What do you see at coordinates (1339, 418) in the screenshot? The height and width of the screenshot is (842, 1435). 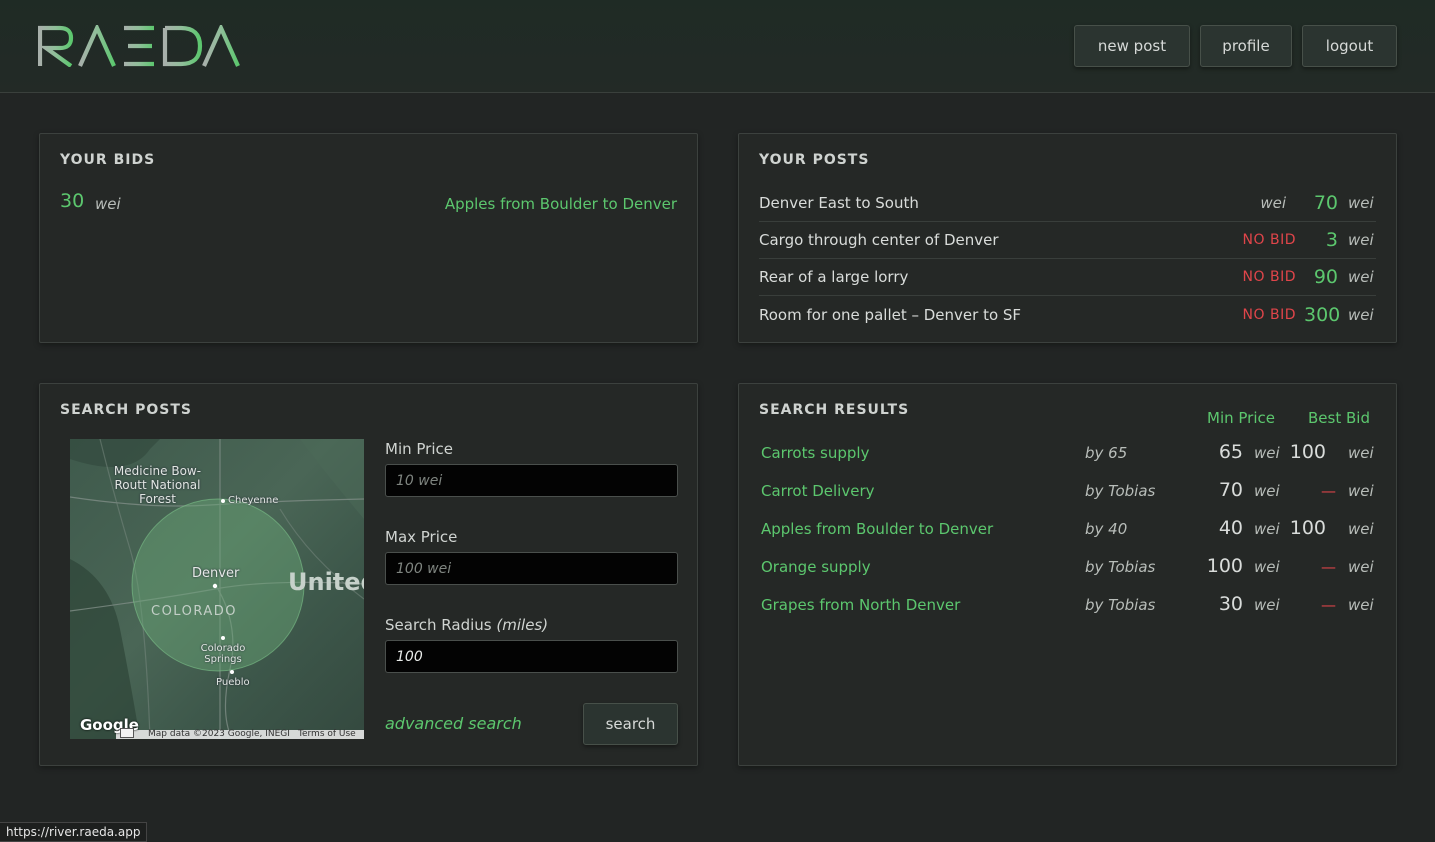 I see `col-header-best-bid: Best Bid` at bounding box center [1339, 418].